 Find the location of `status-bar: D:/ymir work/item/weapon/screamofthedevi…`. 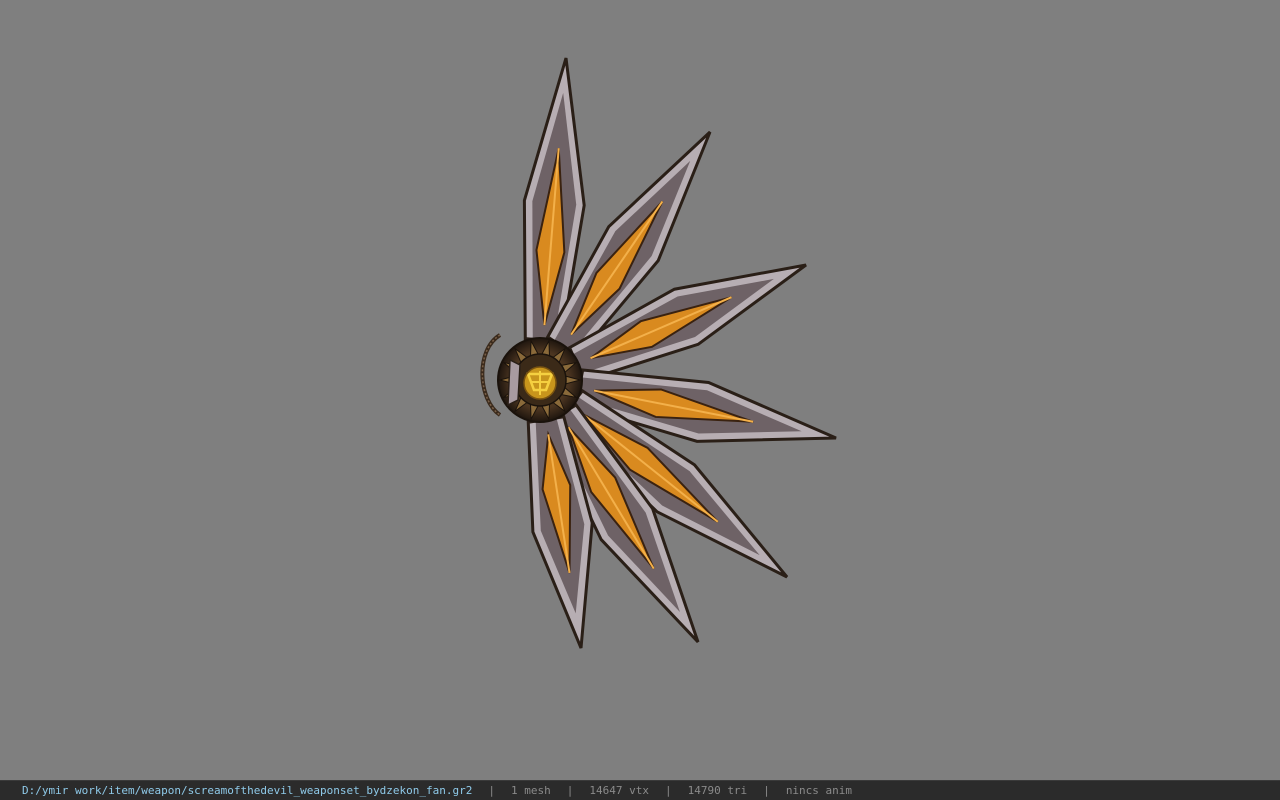

status-bar: D:/ymir work/item/weapon/screamofthedevi… is located at coordinates (640, 790).